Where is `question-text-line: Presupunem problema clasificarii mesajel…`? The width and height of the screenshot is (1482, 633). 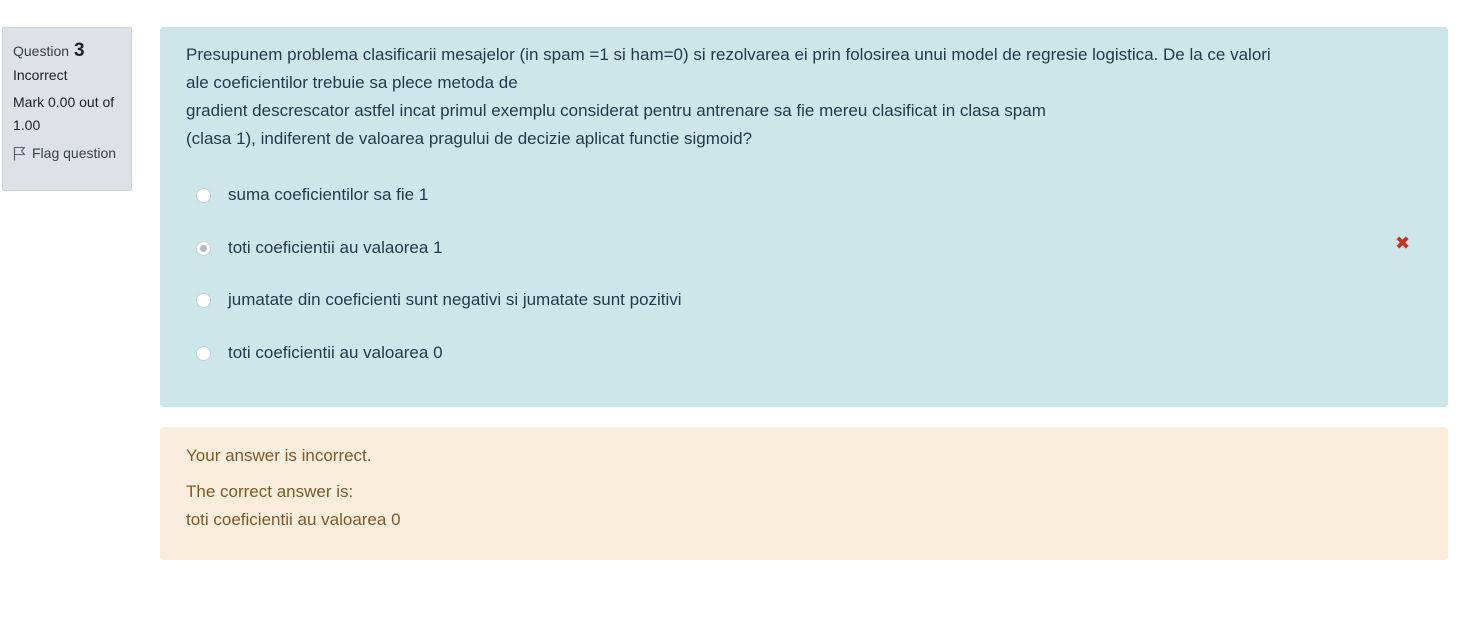
question-text-line: Presupunem problema clasificarii mesajel… is located at coordinates (728, 68).